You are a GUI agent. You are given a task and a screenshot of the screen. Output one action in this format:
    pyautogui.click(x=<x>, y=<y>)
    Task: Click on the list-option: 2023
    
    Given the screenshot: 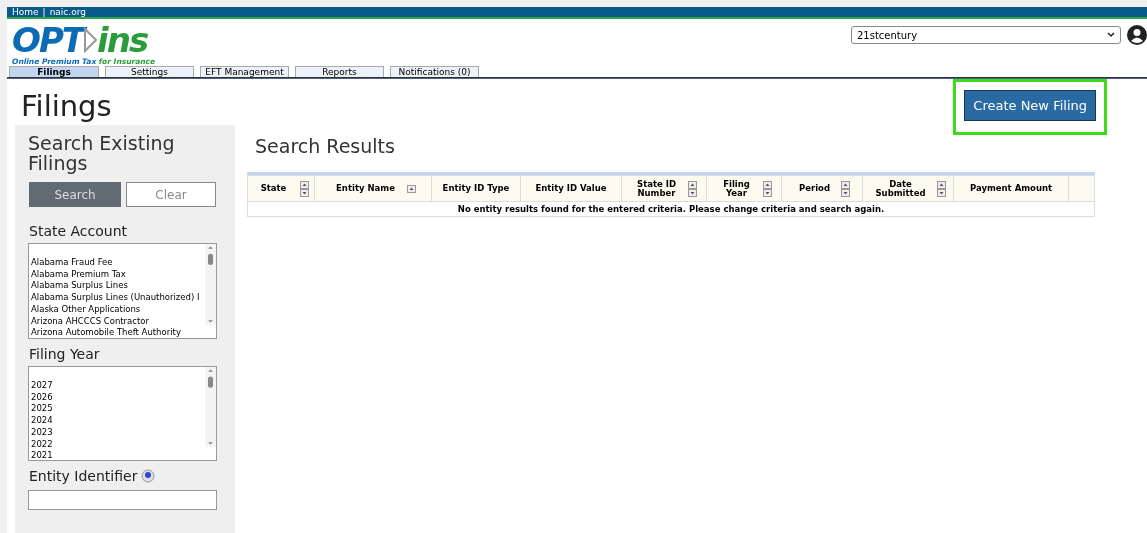 What is the action you would take?
    pyautogui.click(x=118, y=432)
    